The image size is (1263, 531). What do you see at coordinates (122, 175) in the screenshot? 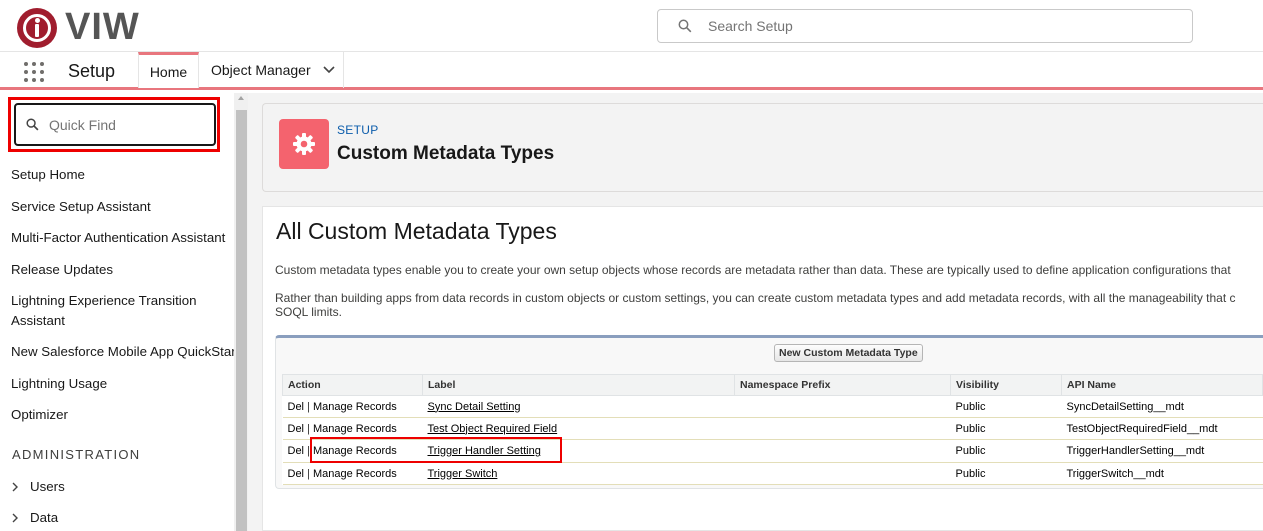
I see `sidebar-item-setup-home: Setup Home` at bounding box center [122, 175].